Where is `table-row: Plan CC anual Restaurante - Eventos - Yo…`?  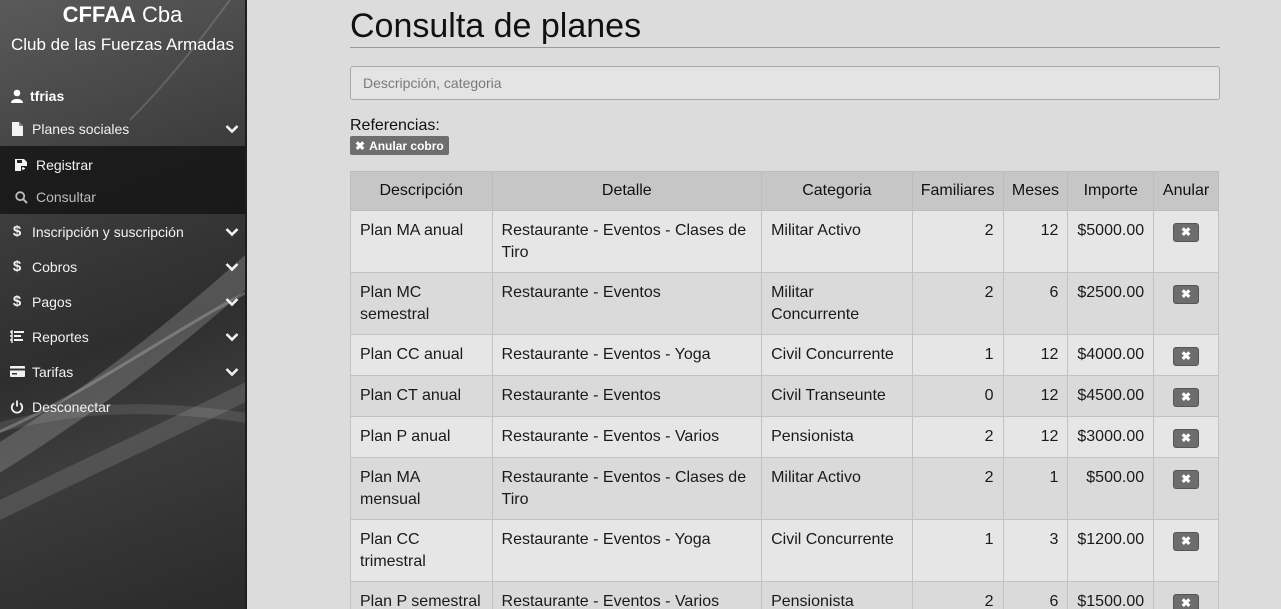
table-row: Plan CC anual Restaurante - Eventos - Yo… is located at coordinates (784, 355).